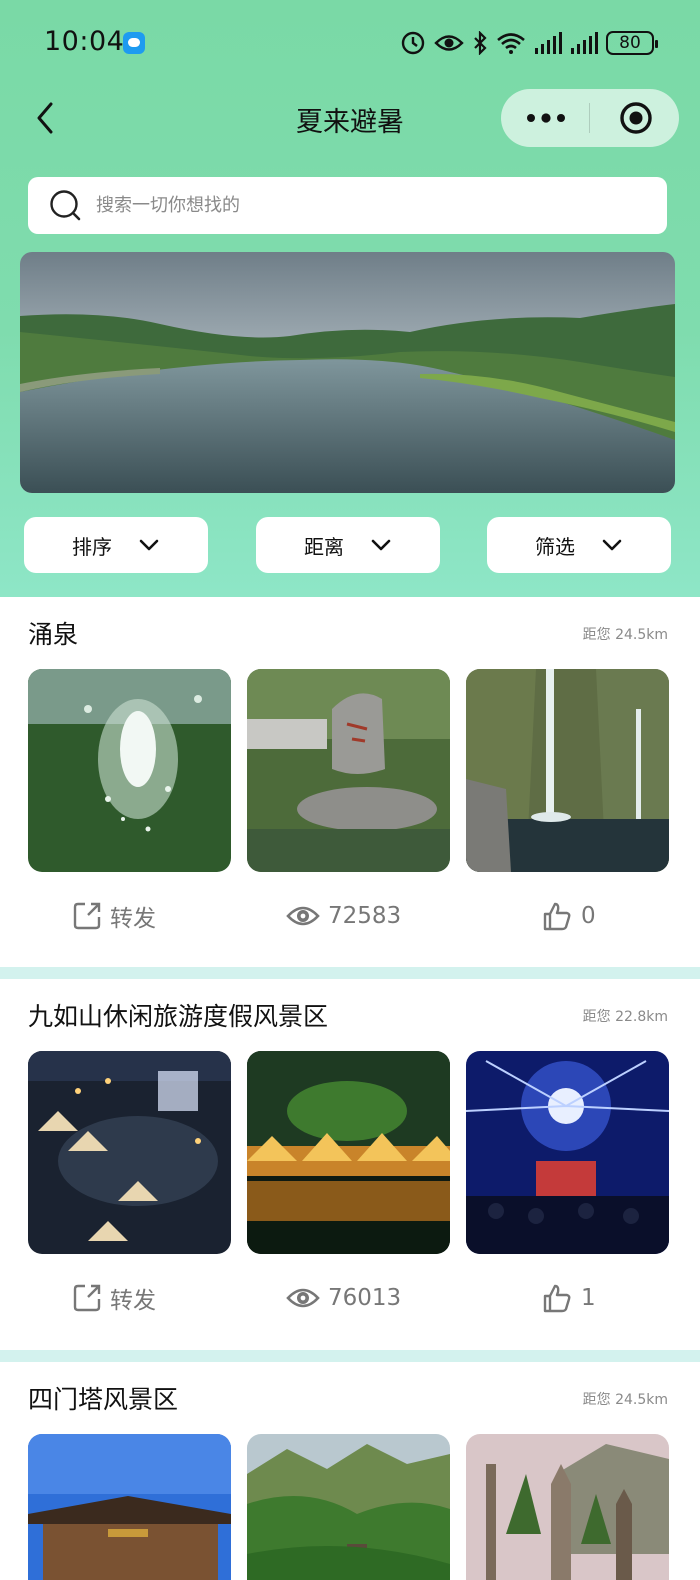  I want to click on distance-filter-label: 距离, so click(324, 546).